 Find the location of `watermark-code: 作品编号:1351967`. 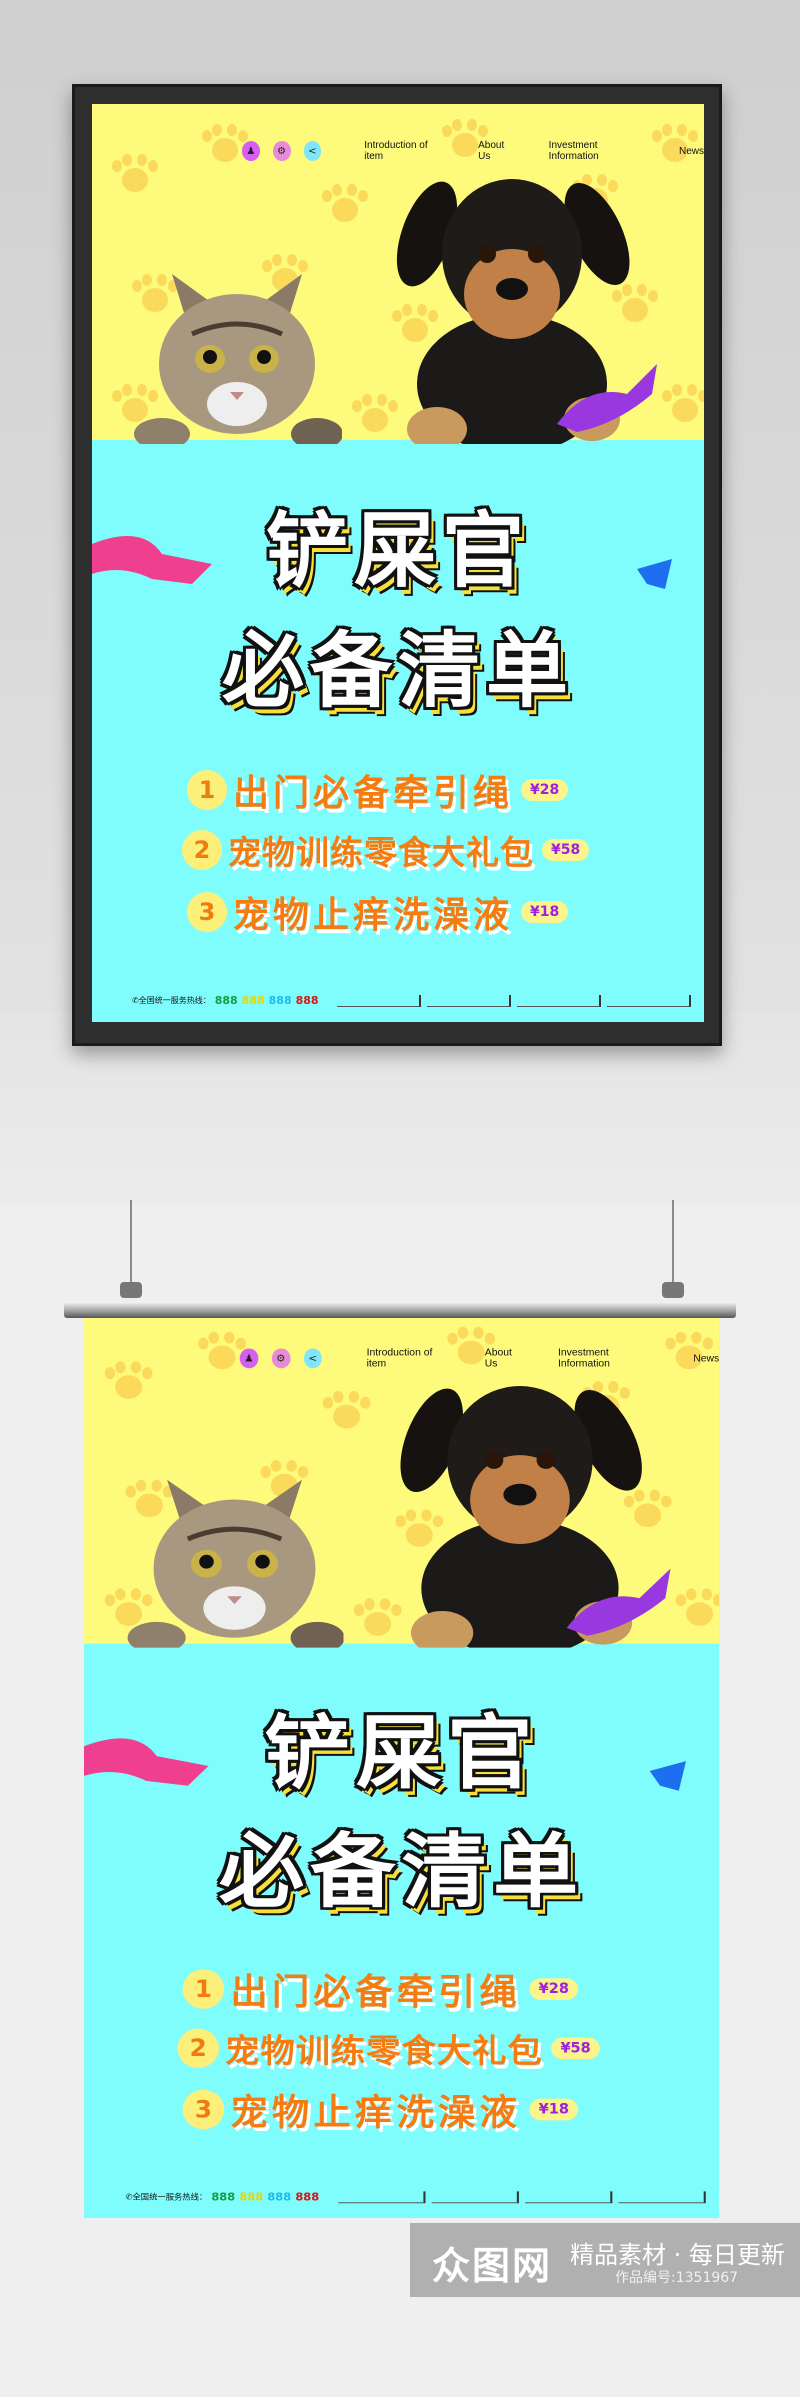

watermark-code: 作品编号:1351967 is located at coordinates (677, 2278).